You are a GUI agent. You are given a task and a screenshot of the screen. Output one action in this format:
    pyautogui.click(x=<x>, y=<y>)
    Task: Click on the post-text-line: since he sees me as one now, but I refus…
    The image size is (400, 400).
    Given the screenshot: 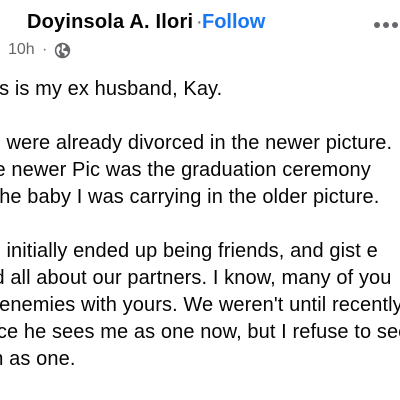 What is the action you would take?
    pyautogui.click(x=200, y=332)
    